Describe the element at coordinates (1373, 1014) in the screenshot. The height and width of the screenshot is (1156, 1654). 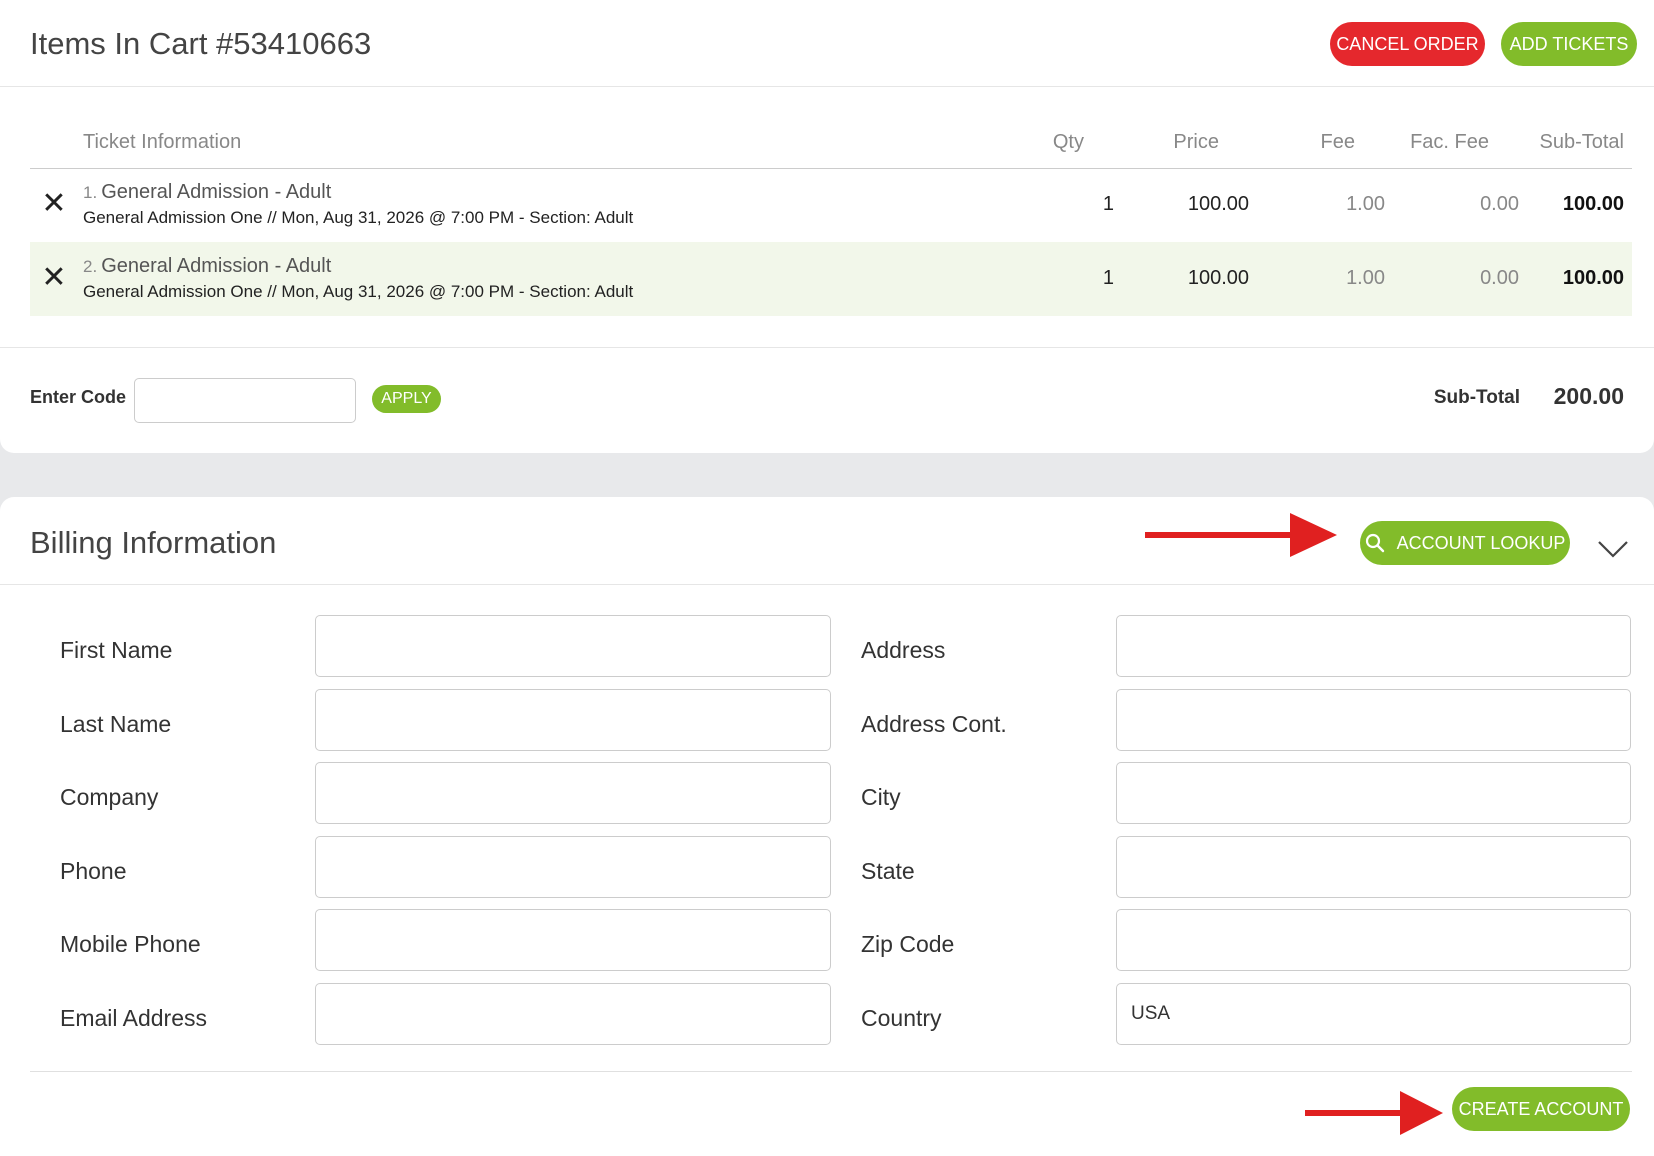
I see `country-input` at that location.